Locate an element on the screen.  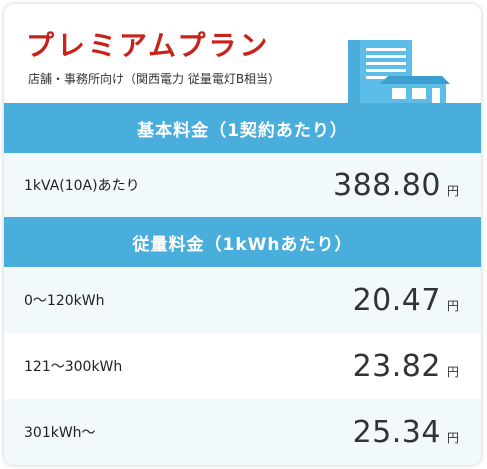
plan-title: プレミアムプラン is located at coordinates (148, 45).